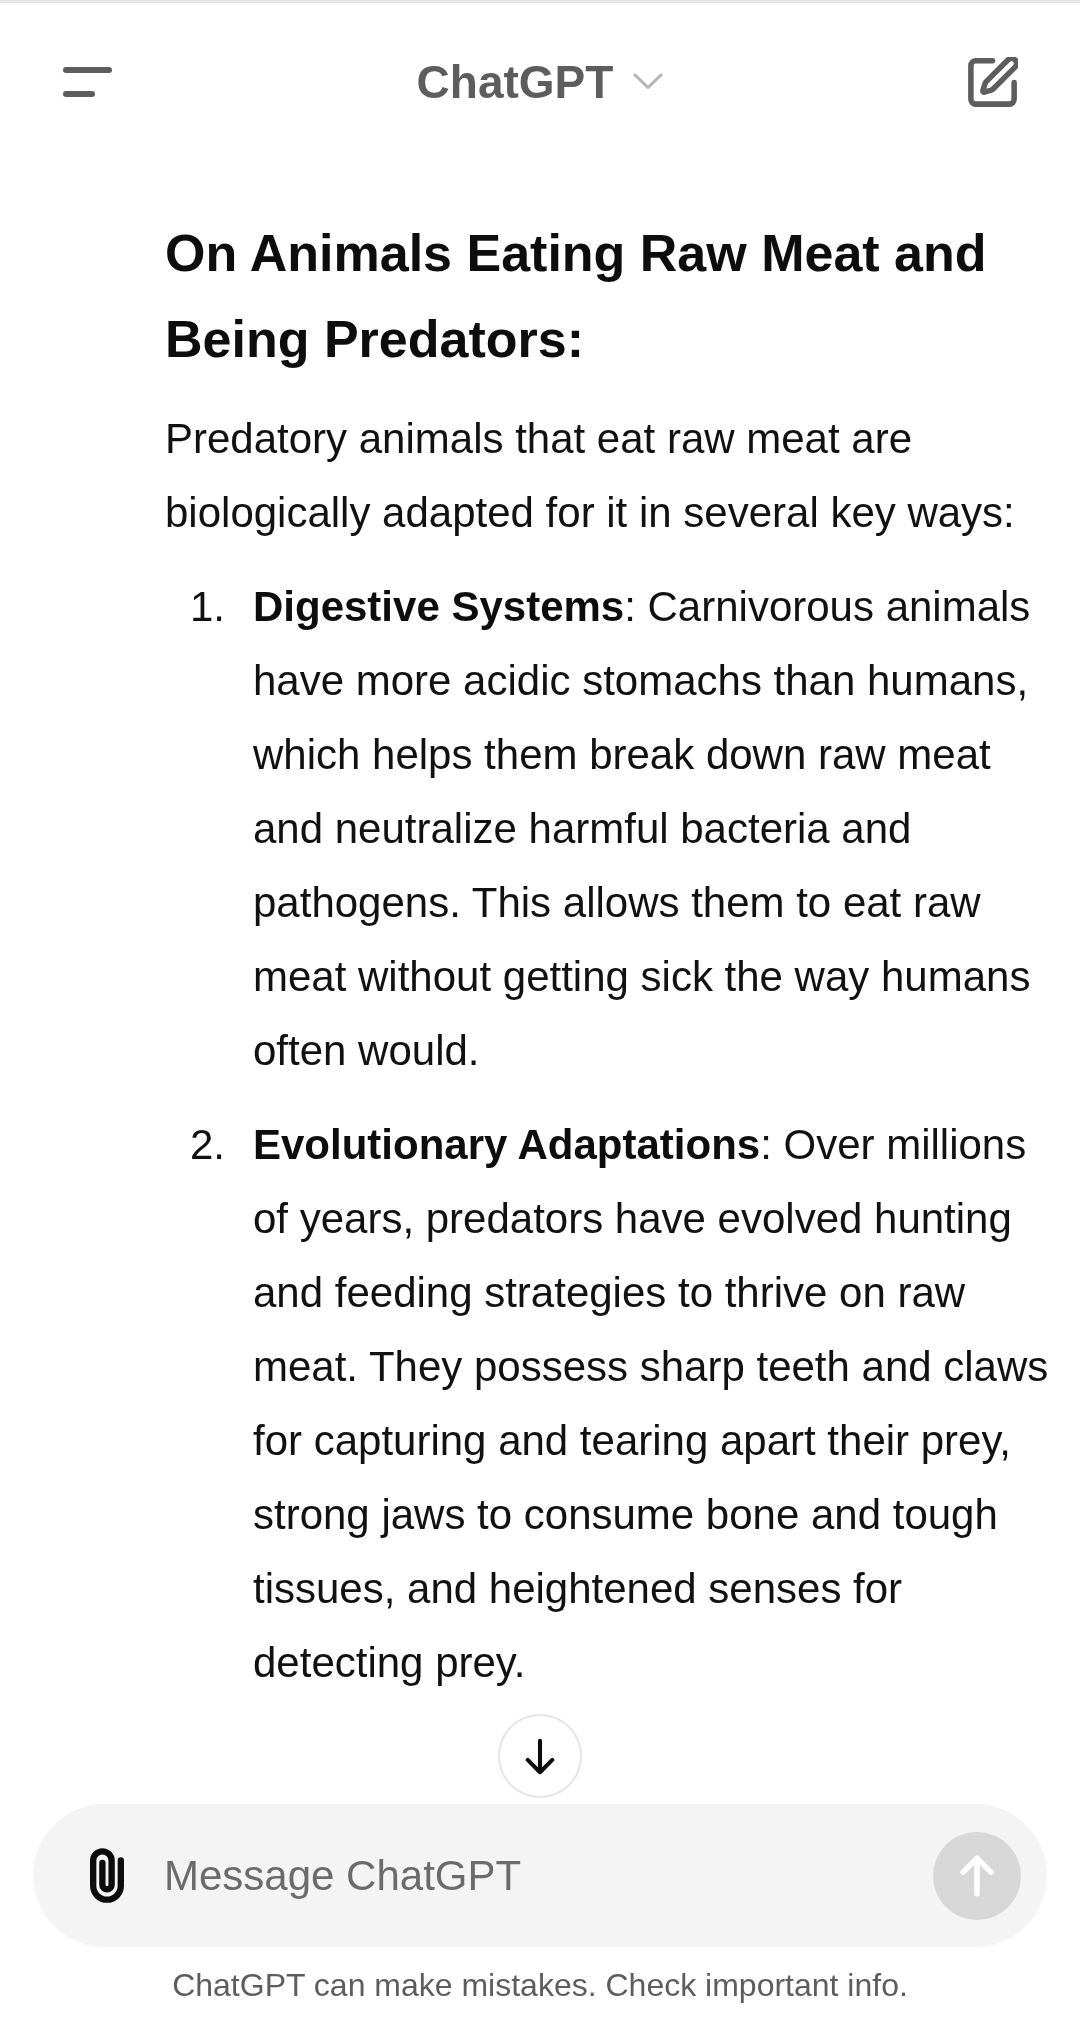 The height and width of the screenshot is (2018, 1080). Describe the element at coordinates (540, 1756) in the screenshot. I see `arrow-down-icon` at that location.